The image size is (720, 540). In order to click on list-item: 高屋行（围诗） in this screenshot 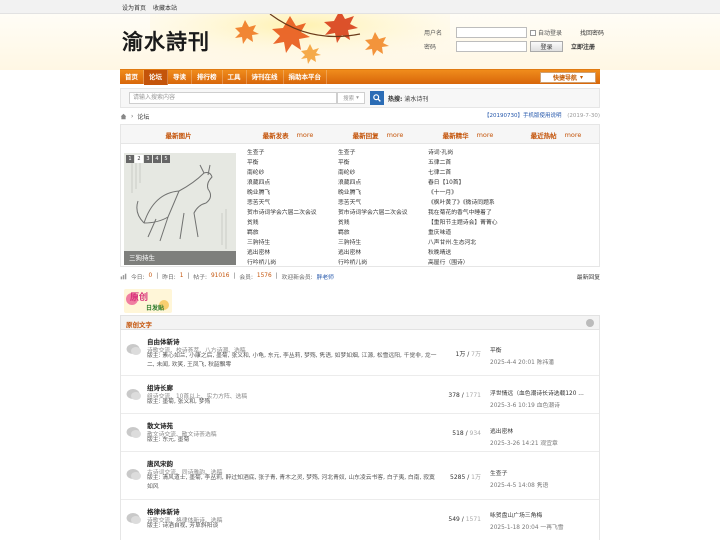, I will do `click(463, 263)`.